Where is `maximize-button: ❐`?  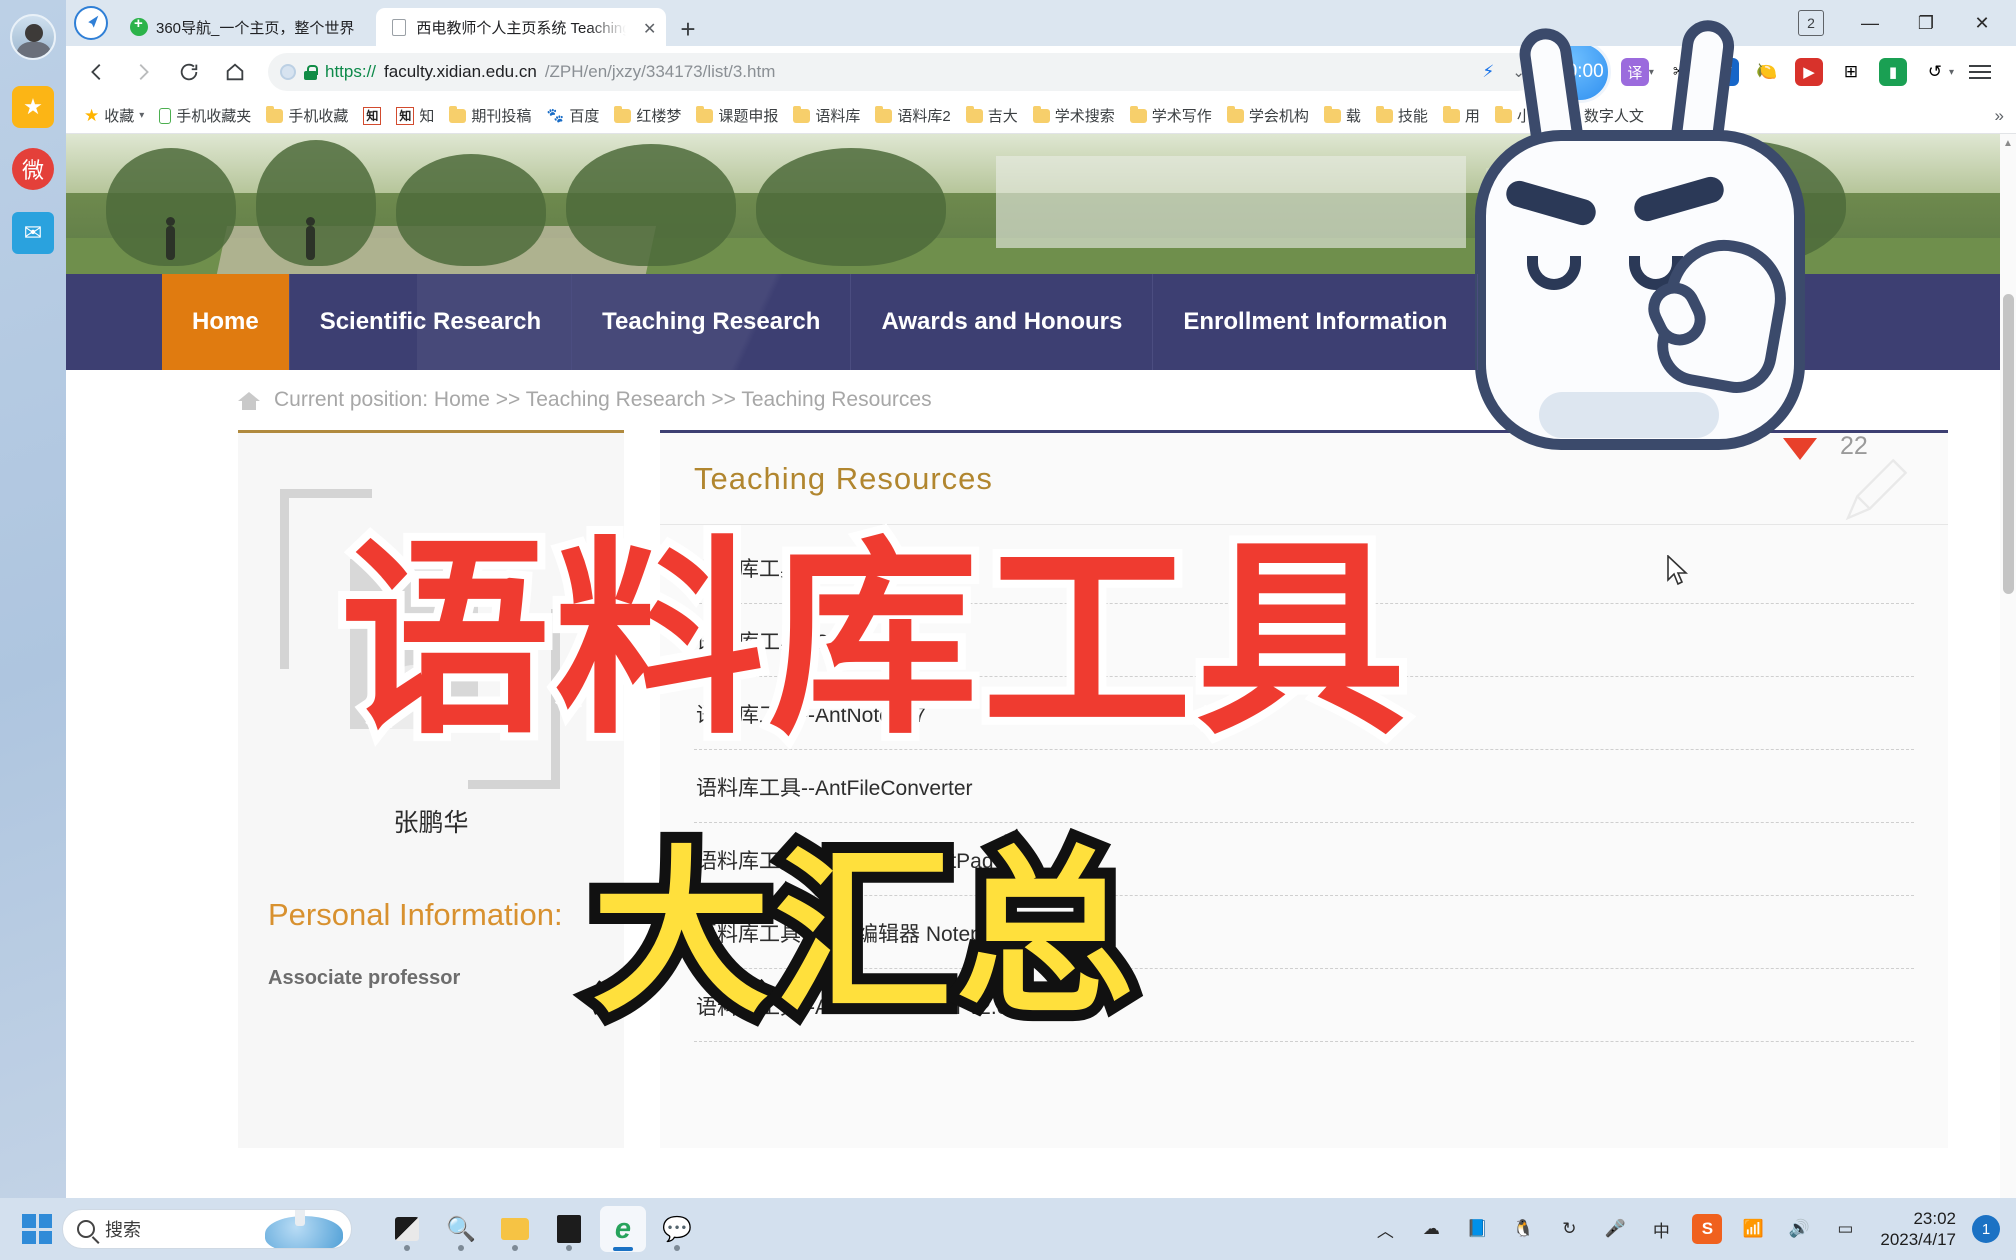 maximize-button: ❐ is located at coordinates (1926, 23).